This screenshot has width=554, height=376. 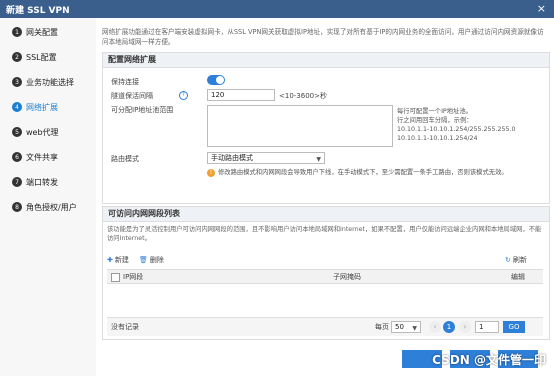 What do you see at coordinates (41, 57) in the screenshot?
I see `sidebar-item-label: SSL配置` at bounding box center [41, 57].